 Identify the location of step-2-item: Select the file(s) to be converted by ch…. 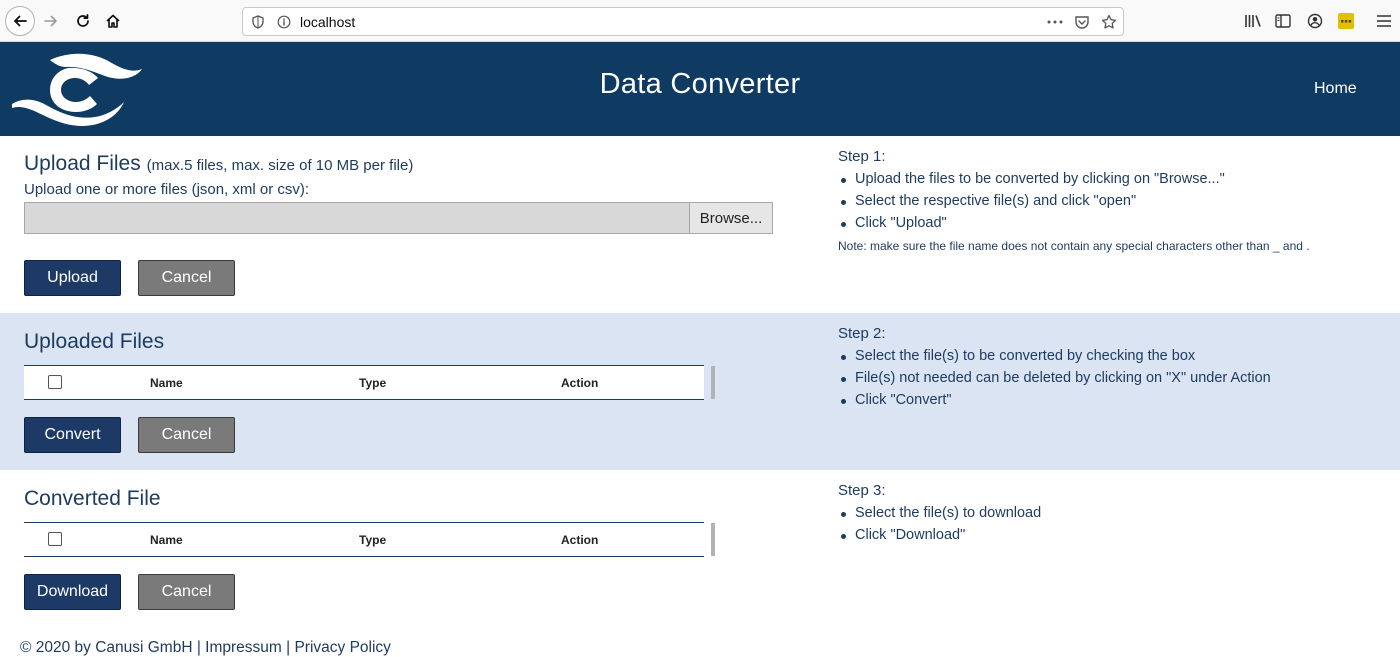
(1056, 357).